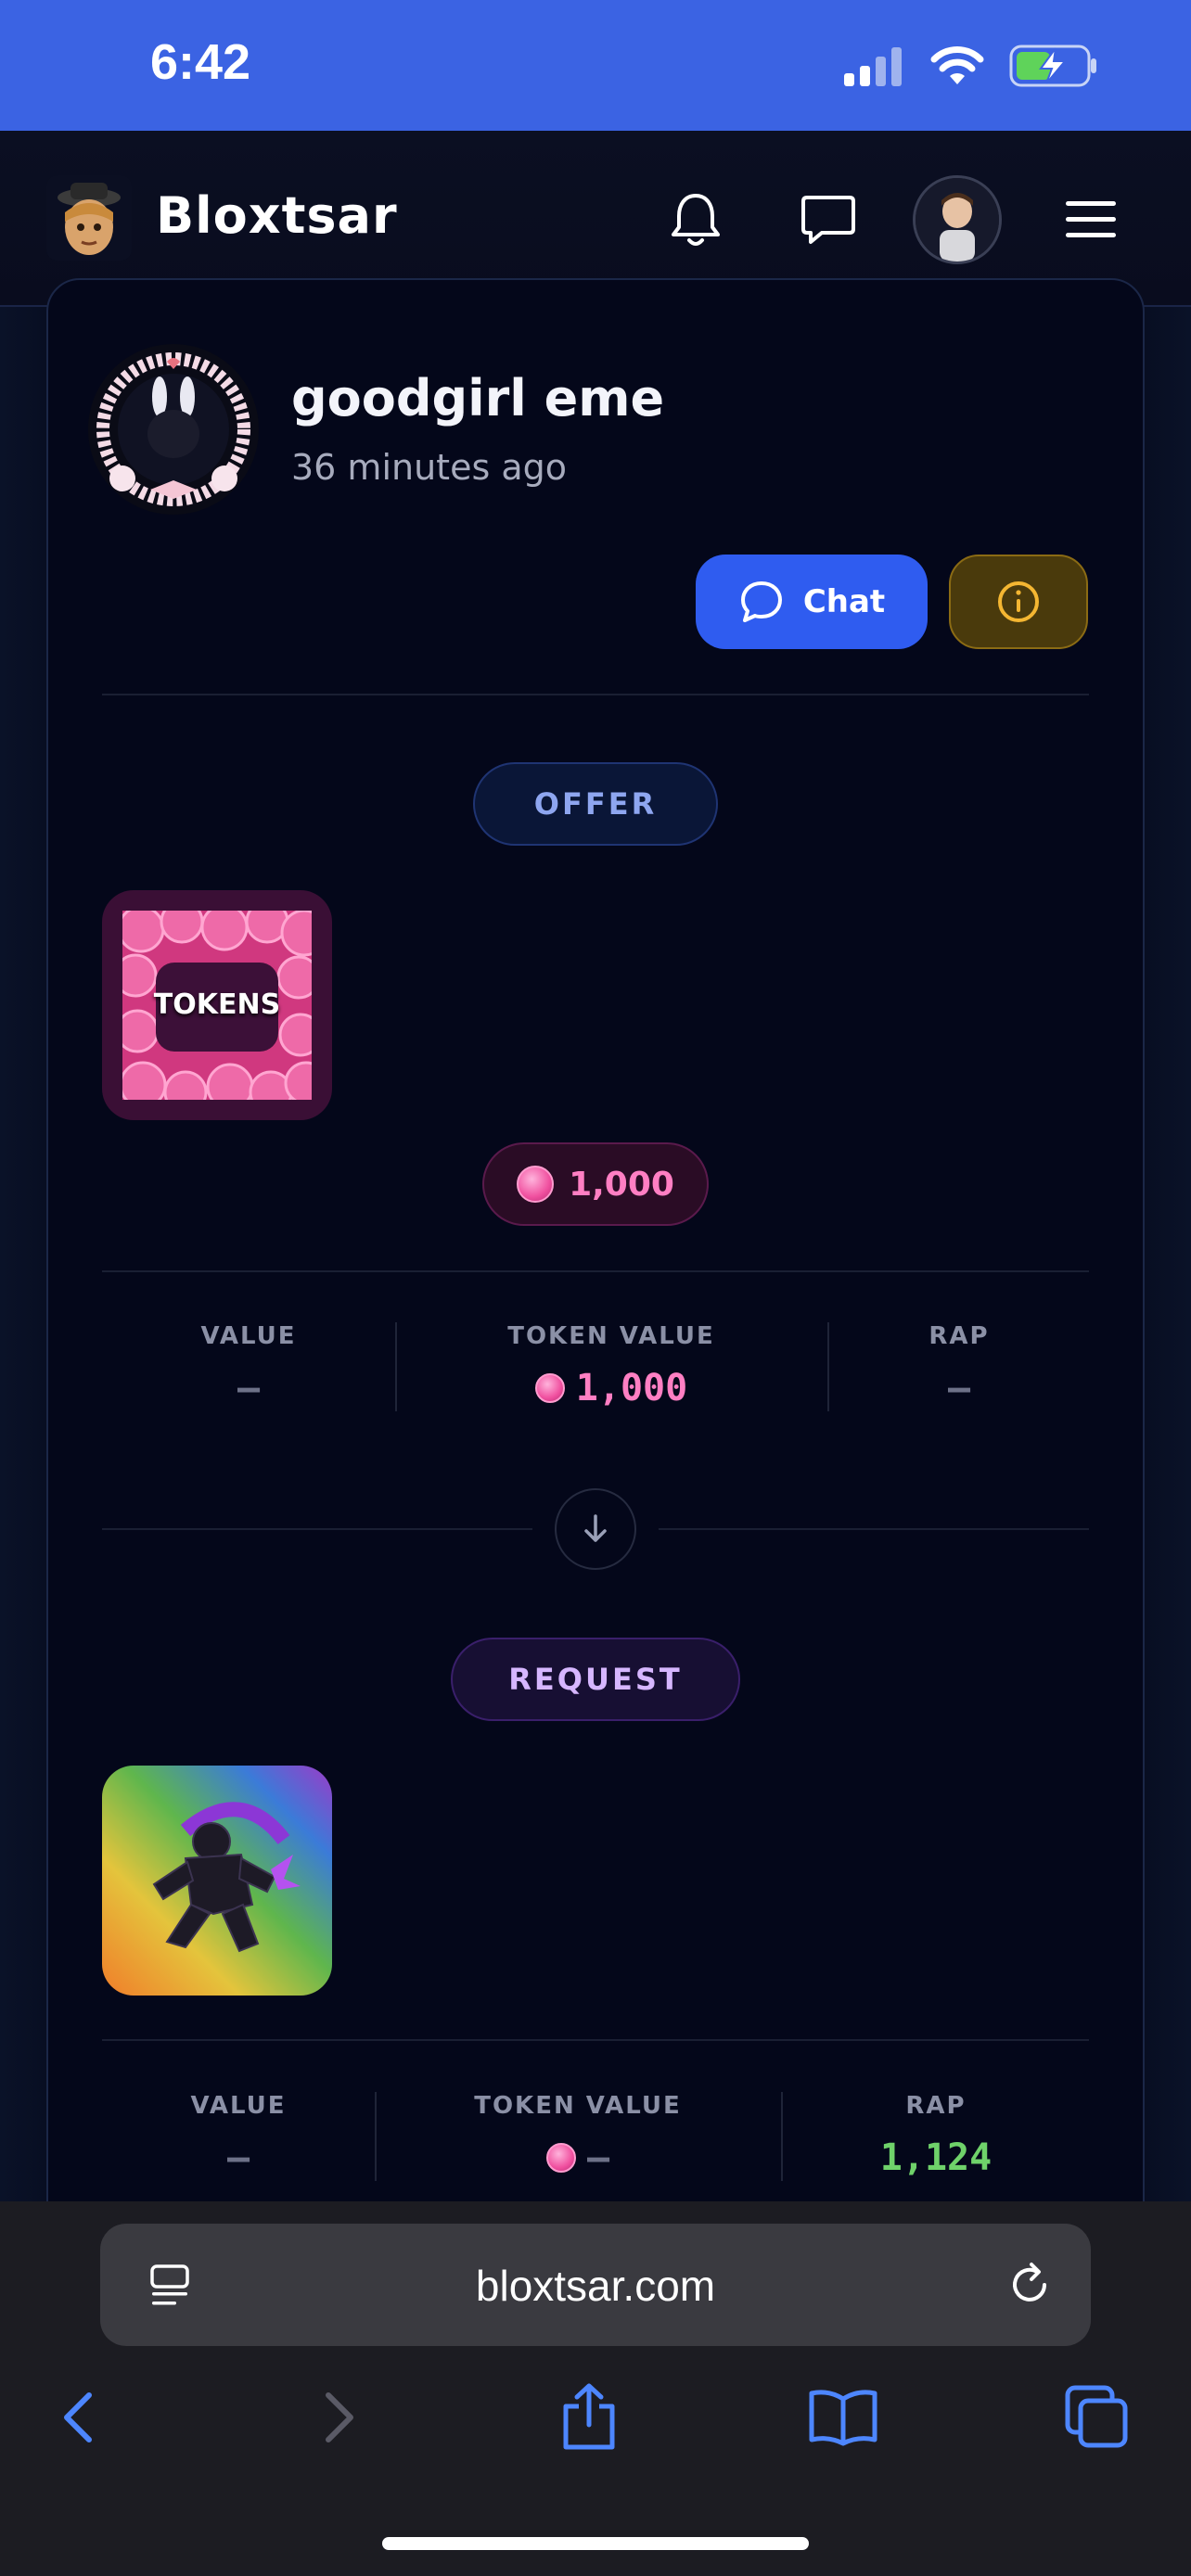 This screenshot has height=2576, width=1191. I want to click on brand-name: Bloxtsar, so click(277, 216).